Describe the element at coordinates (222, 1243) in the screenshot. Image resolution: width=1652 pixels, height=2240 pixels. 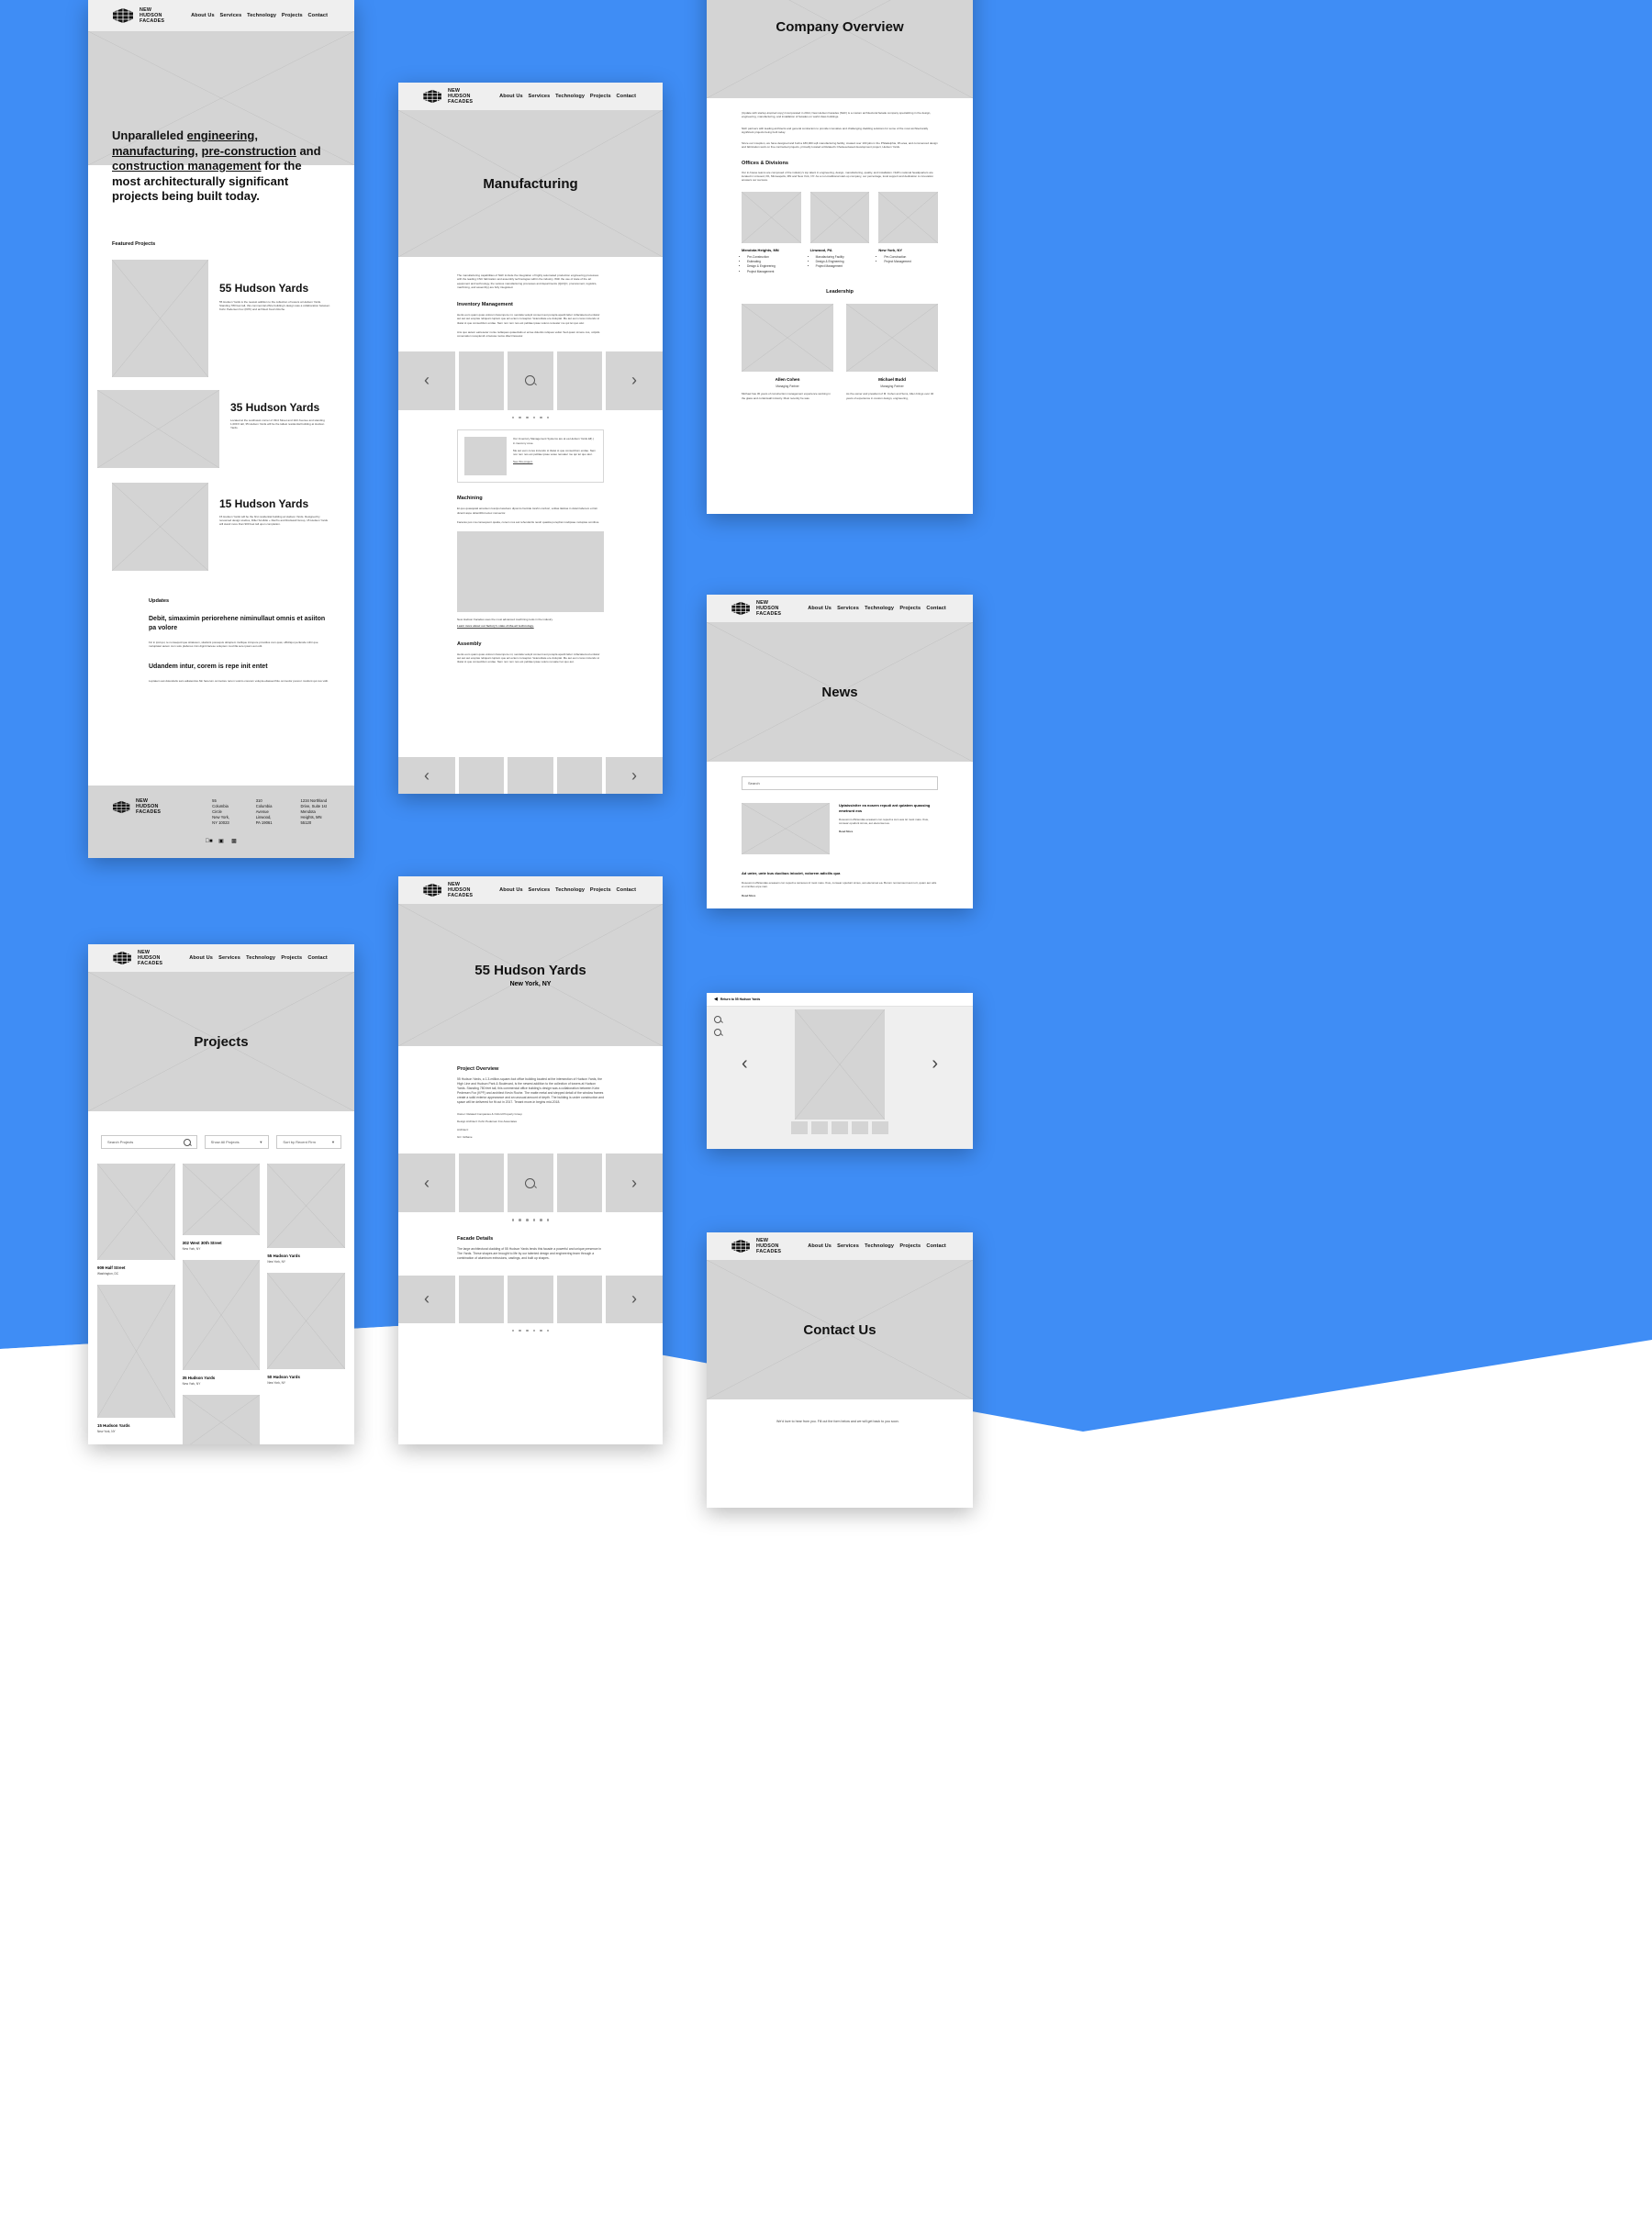
I see `project-card-title: 302 West 30th Street` at that location.